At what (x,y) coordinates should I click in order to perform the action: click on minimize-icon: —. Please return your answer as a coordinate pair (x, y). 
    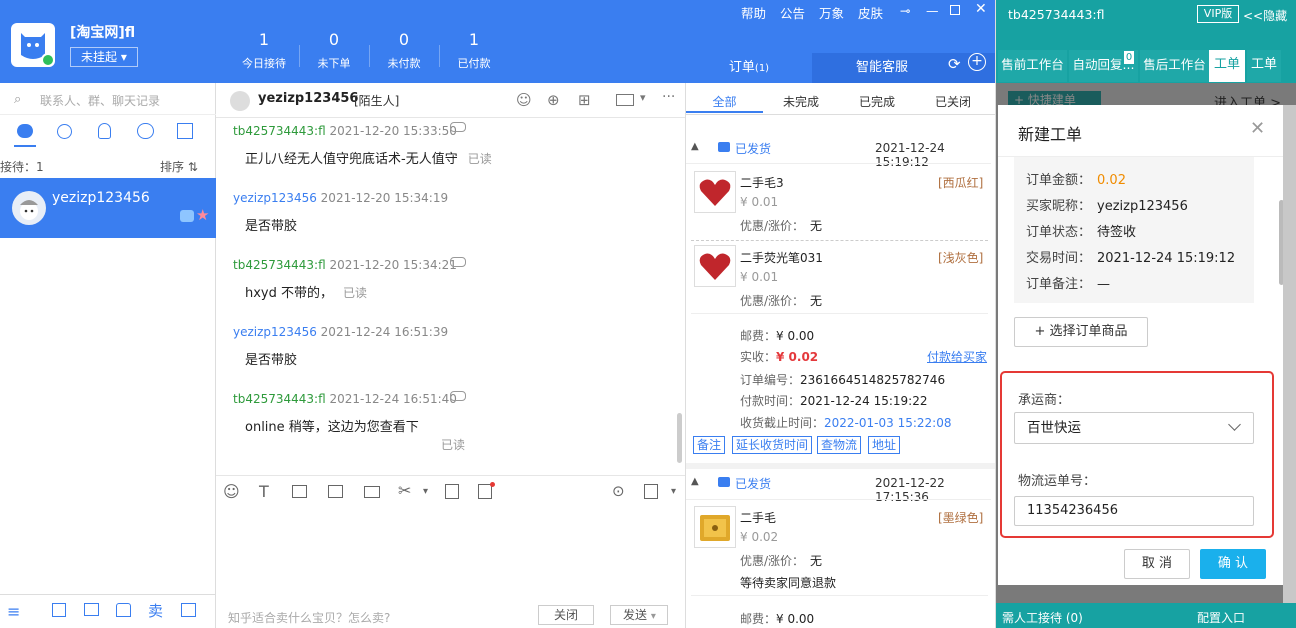
    Looking at the image, I should click on (932, 10).